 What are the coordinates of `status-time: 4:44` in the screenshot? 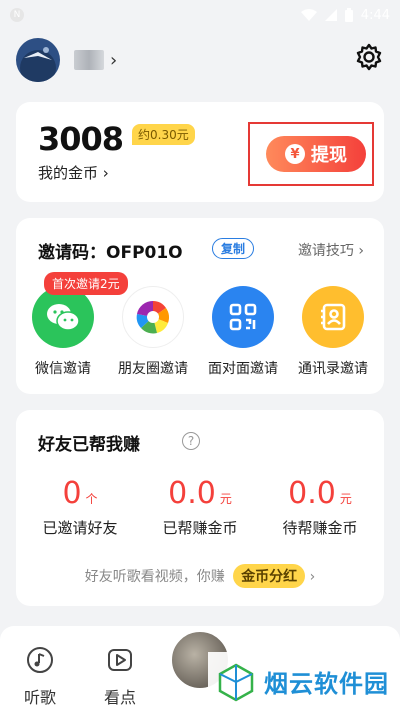 It's located at (375, 15).